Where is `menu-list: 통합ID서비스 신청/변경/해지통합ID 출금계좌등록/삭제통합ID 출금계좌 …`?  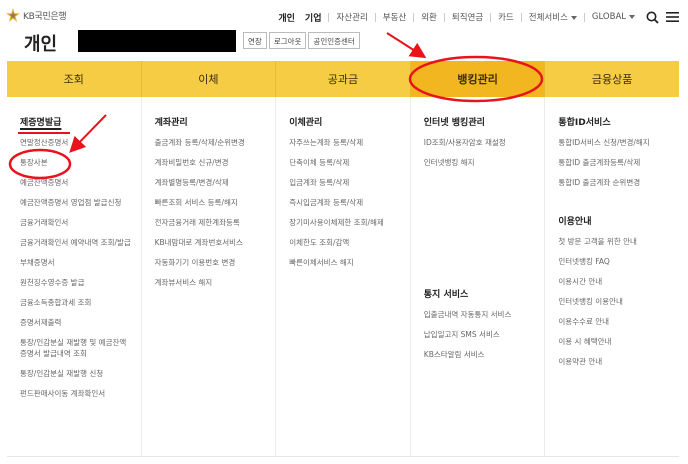
menu-list: 통합ID서비스 신청/변경/해지통합ID 출금계좌등록/삭제통합ID 출금계좌 … is located at coordinates (618, 162).